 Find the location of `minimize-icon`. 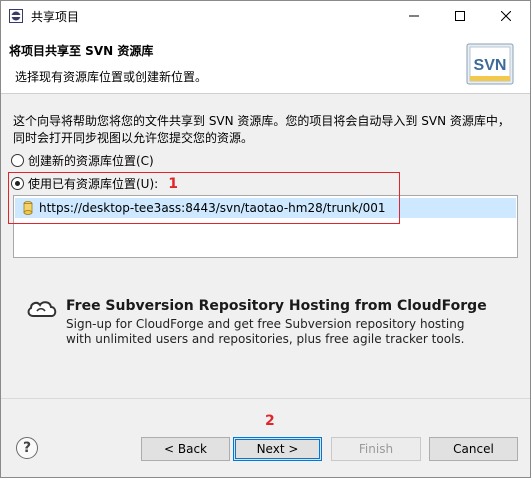

minimize-icon is located at coordinates (414, 16).